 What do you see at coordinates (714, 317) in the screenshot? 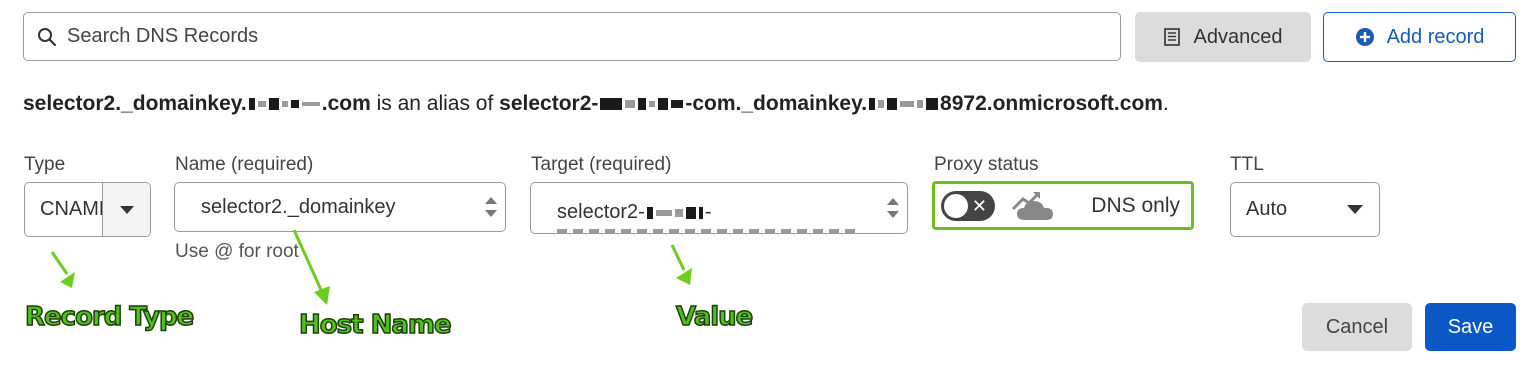
I see `annotation-value: Value` at bounding box center [714, 317].